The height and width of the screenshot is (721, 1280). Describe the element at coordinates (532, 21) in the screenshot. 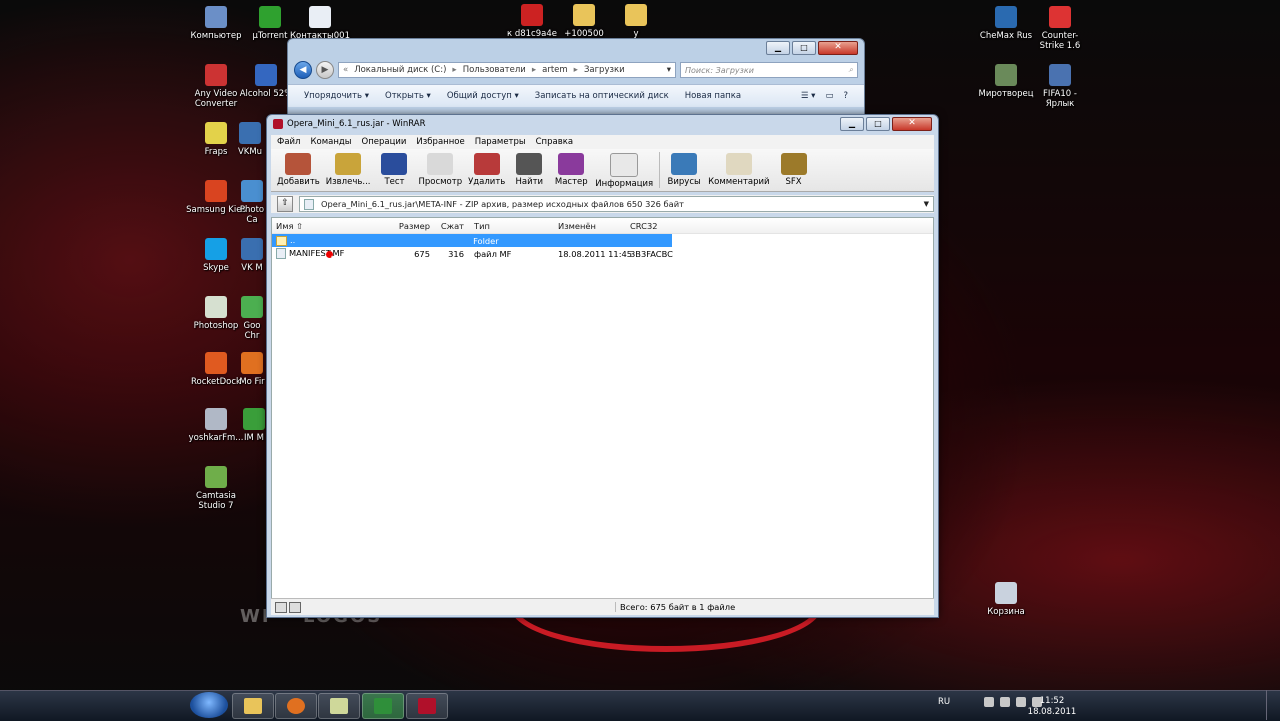

I see `desktop-icon-file-k: к d81c9a4e` at that location.